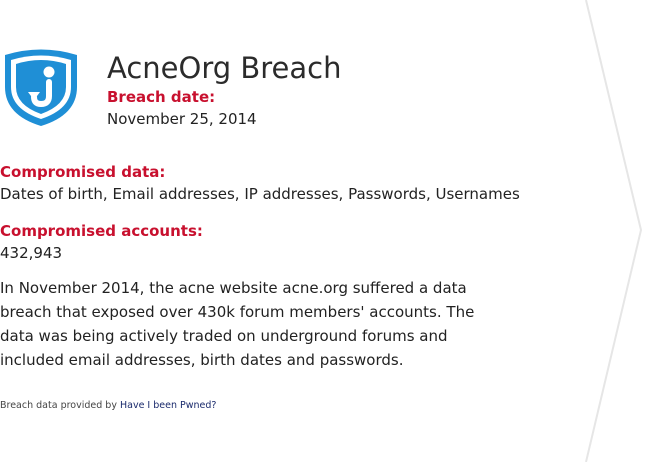  What do you see at coordinates (83, 172) in the screenshot?
I see `compromised-data-label: Compromised data:` at bounding box center [83, 172].